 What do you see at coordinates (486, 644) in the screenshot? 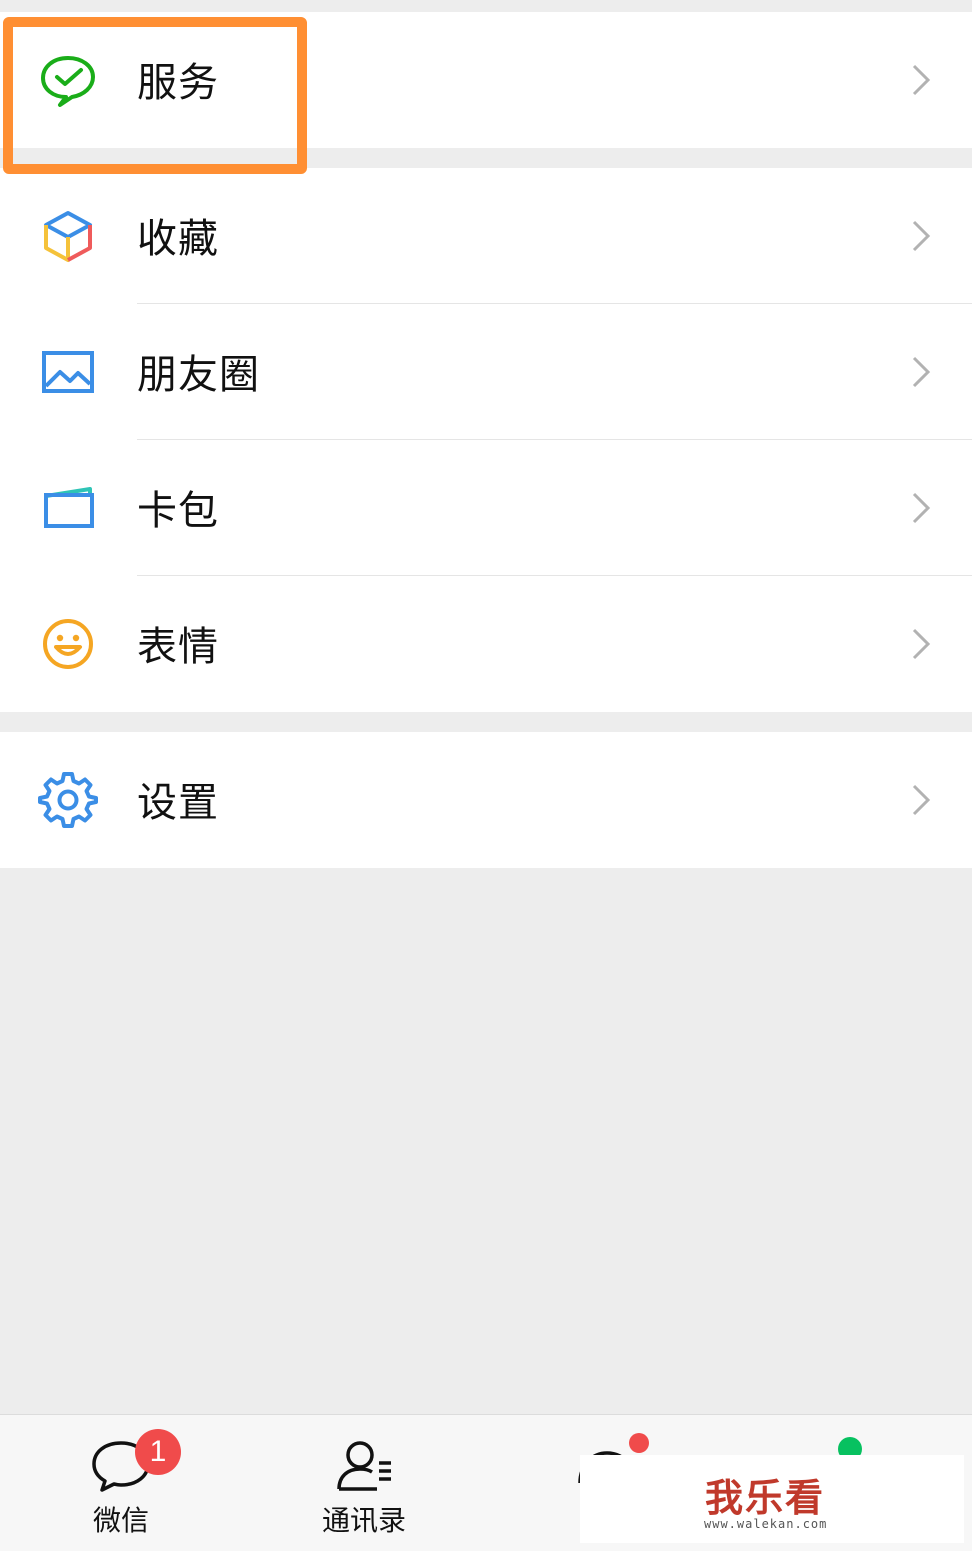
I see `menu-item-stickers: 表情` at bounding box center [486, 644].